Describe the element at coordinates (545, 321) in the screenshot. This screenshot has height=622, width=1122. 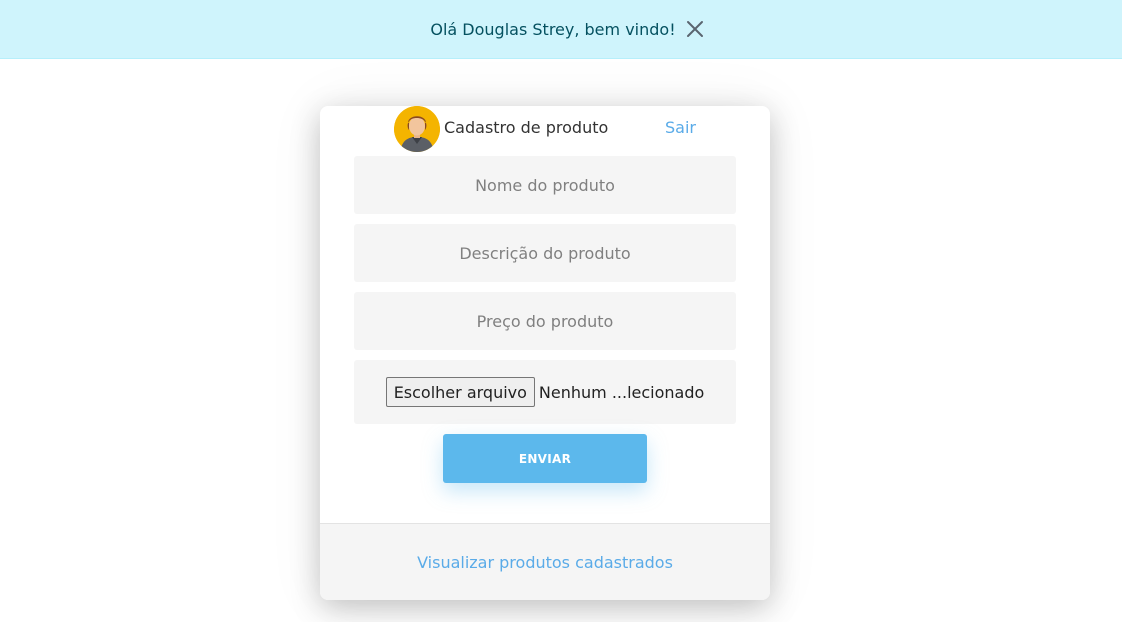
I see `product-price-input` at that location.